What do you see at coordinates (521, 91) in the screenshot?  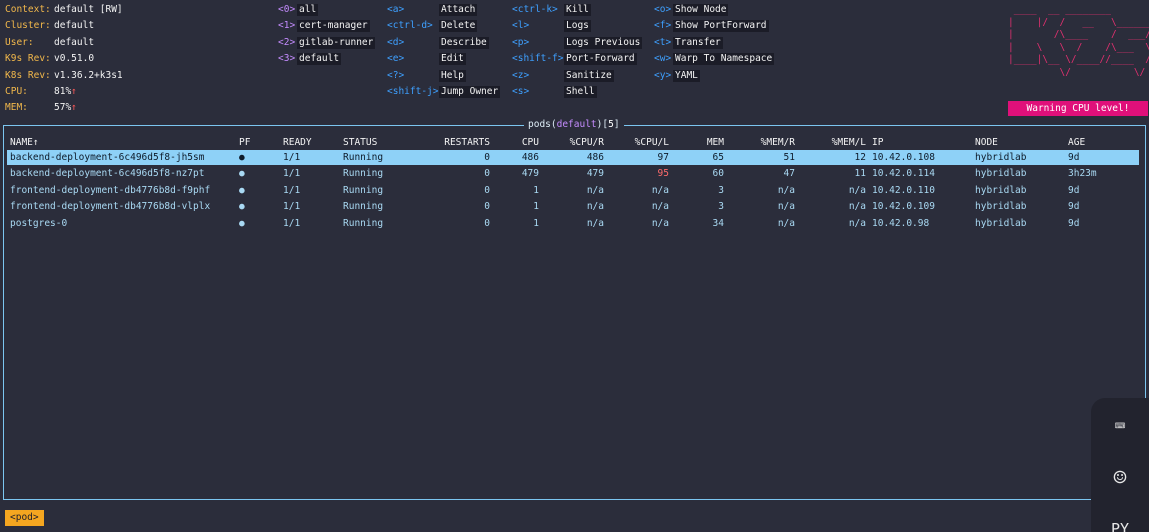 I see `hotkey: <s>` at bounding box center [521, 91].